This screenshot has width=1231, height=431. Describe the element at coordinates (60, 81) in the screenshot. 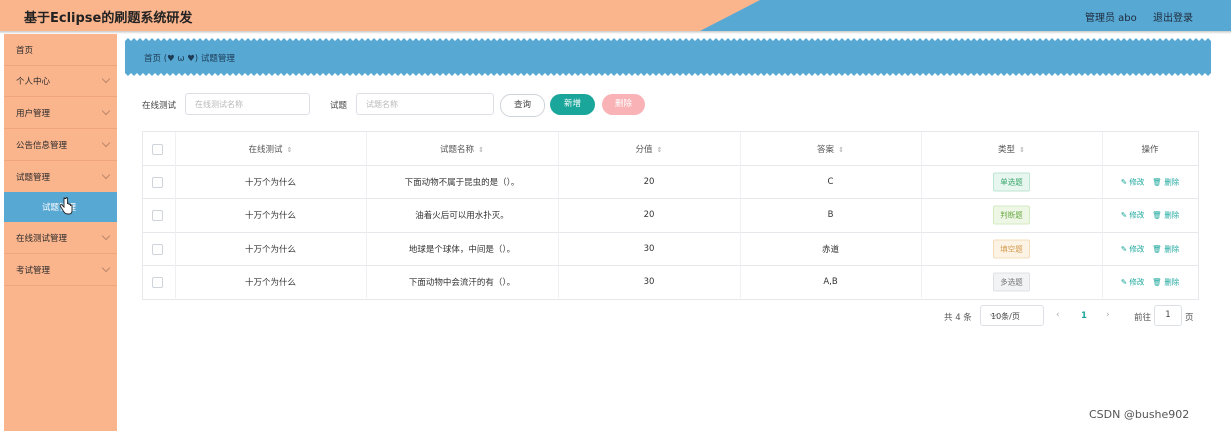

I see `sidebar-item-profile: 个人中心` at that location.